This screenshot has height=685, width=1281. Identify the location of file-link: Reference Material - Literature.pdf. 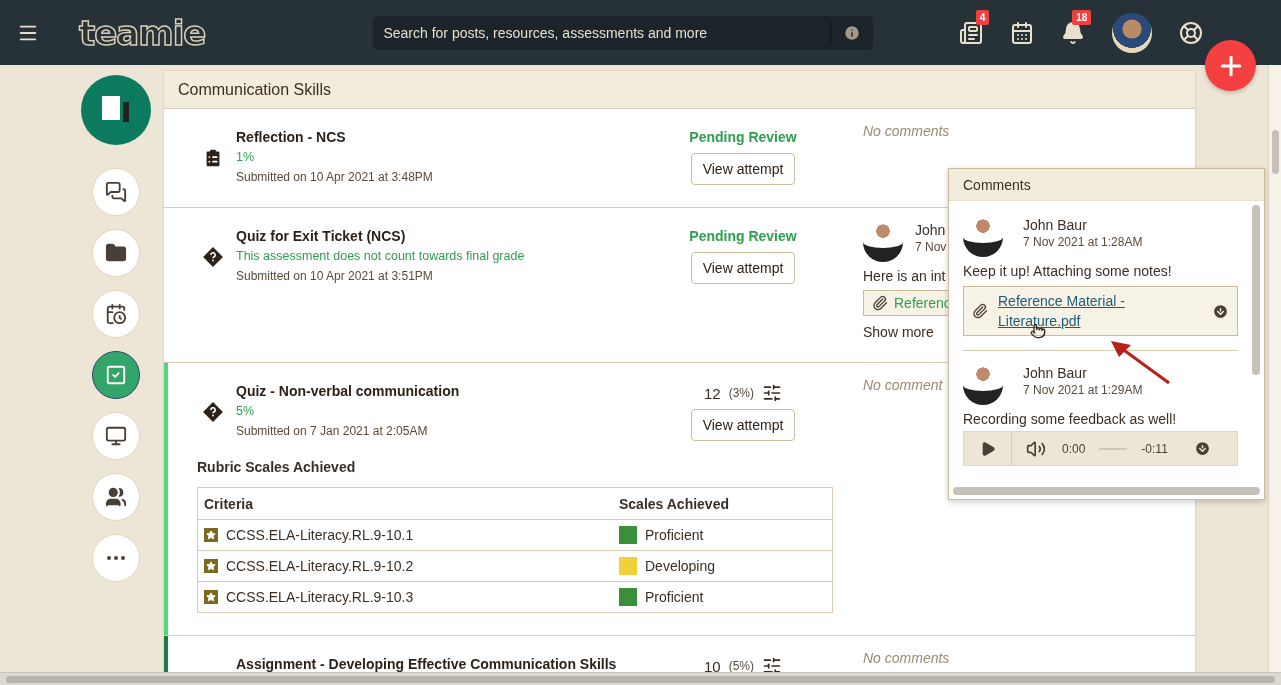
(1100, 311).